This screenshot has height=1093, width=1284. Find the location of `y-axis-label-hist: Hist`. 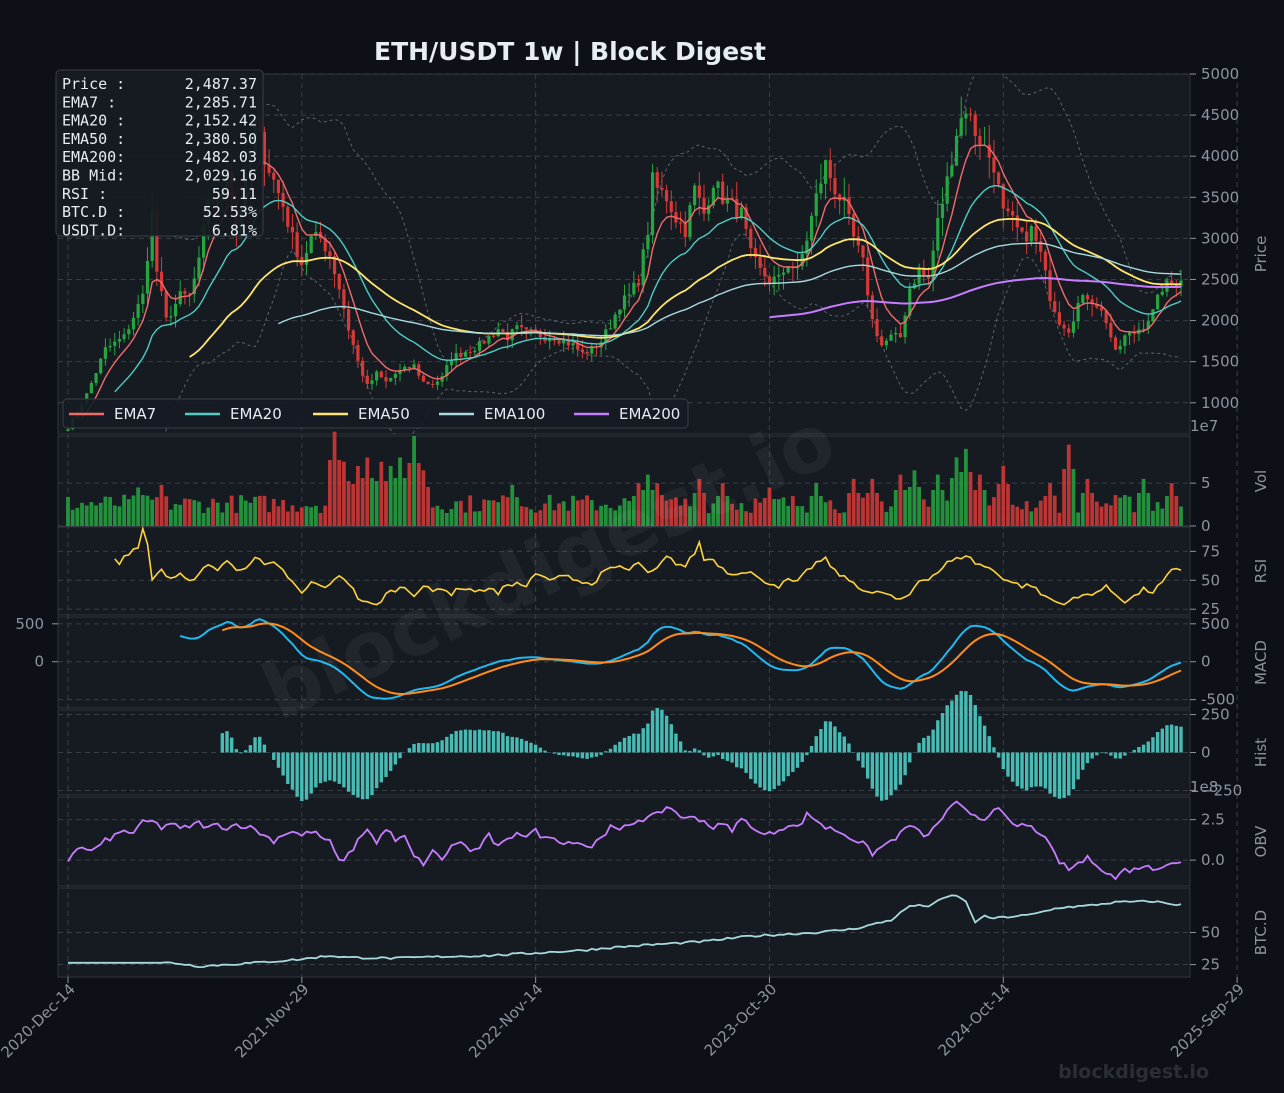

y-axis-label-hist: Hist is located at coordinates (1261, 752).